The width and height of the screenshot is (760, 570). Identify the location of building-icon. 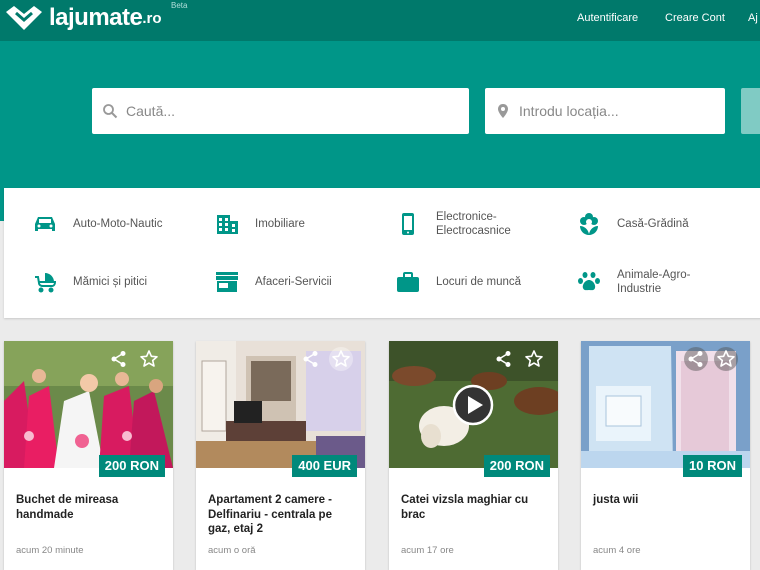
(227, 224).